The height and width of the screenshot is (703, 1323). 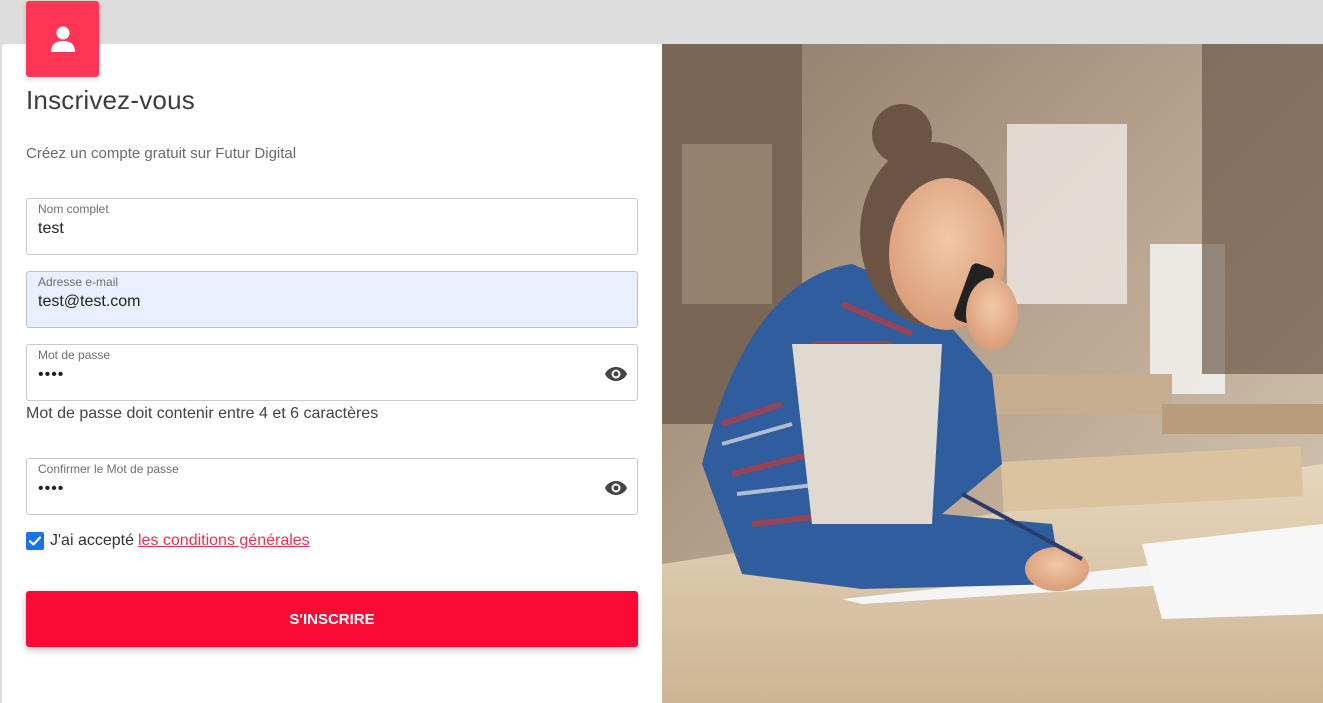 What do you see at coordinates (332, 619) in the screenshot?
I see `signup-button: S'INSCRIRE` at bounding box center [332, 619].